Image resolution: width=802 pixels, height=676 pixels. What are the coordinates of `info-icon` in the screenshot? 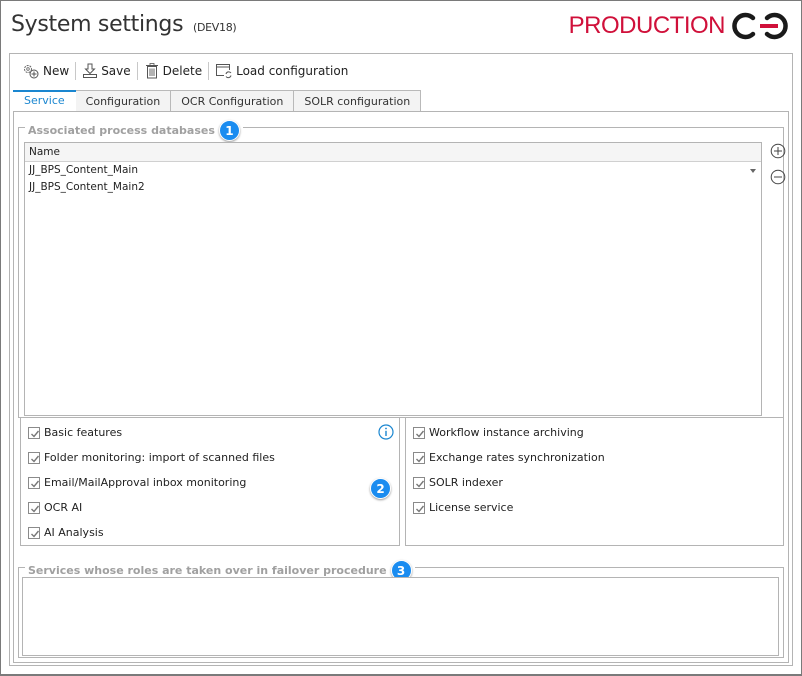 It's located at (386, 432).